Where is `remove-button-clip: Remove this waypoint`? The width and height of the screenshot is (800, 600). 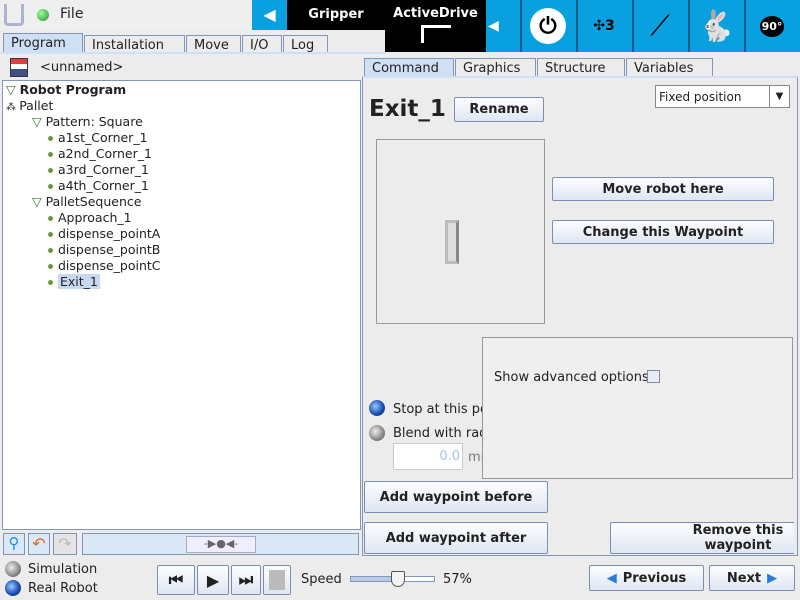 remove-button-clip: Remove this waypoint is located at coordinates (702, 538).